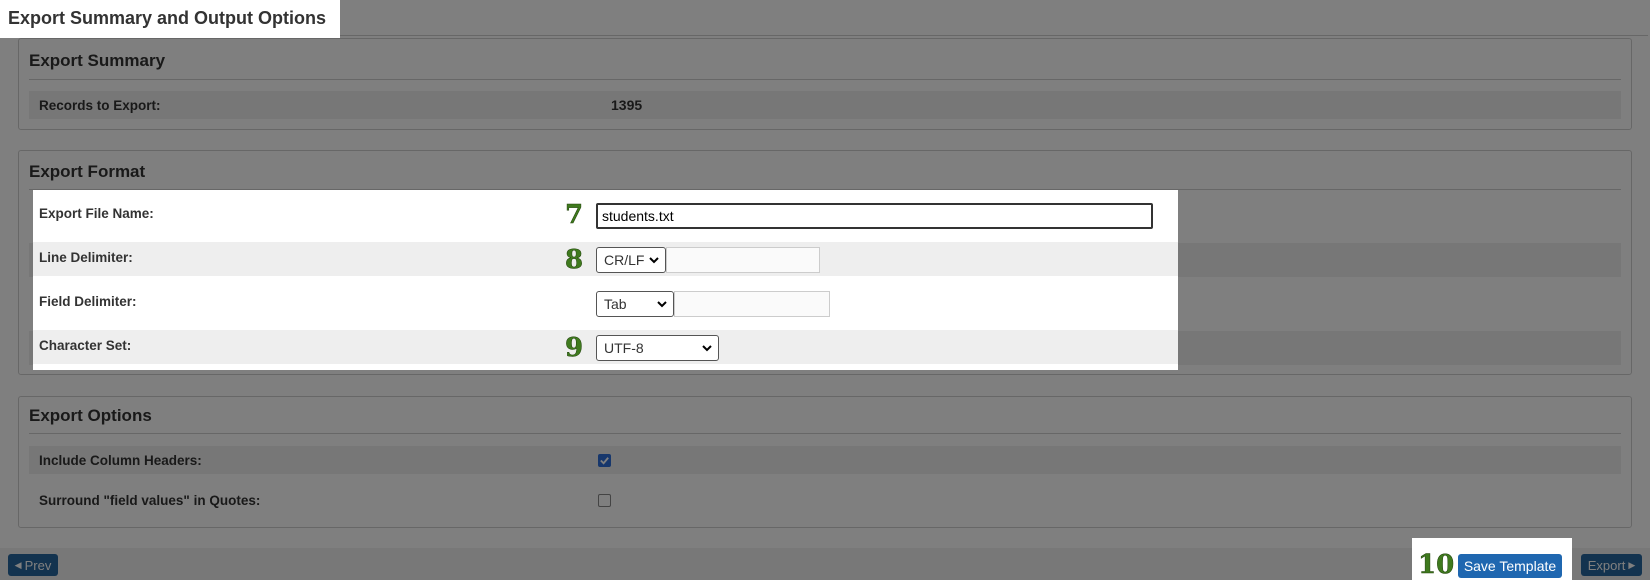 Image resolution: width=1650 pixels, height=580 pixels. What do you see at coordinates (18, 564) in the screenshot?
I see `caret-left-icon: ◀` at bounding box center [18, 564].